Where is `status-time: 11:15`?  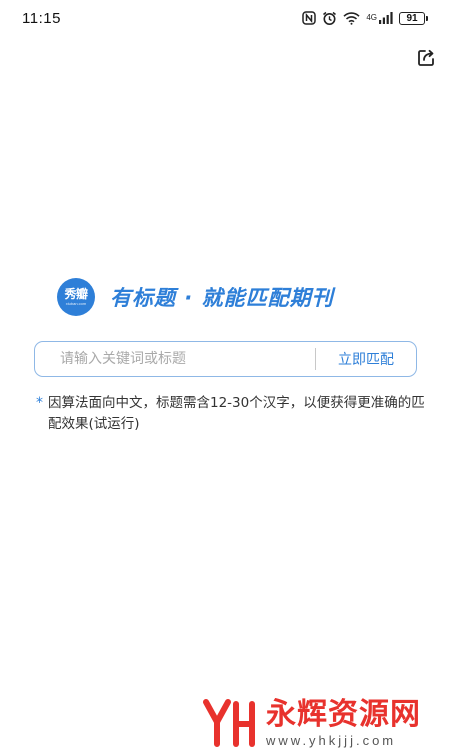
status-time: 11:15 is located at coordinates (41, 18).